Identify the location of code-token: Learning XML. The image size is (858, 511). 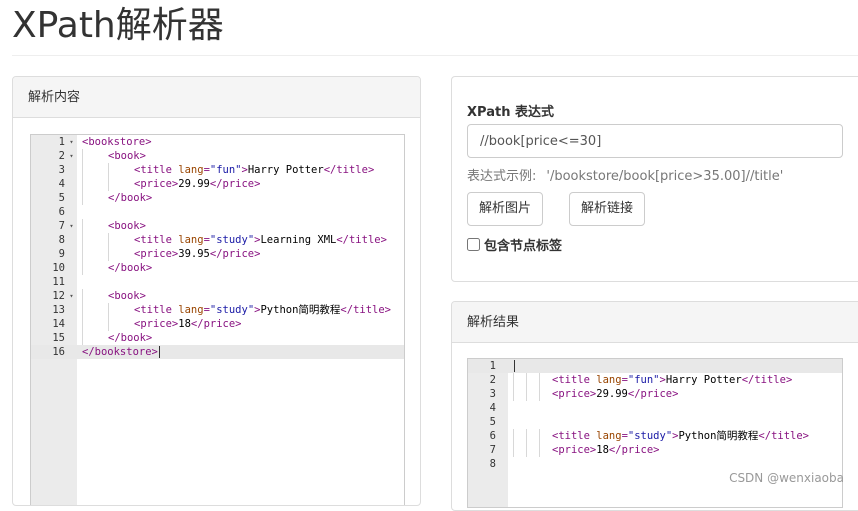
(298, 240).